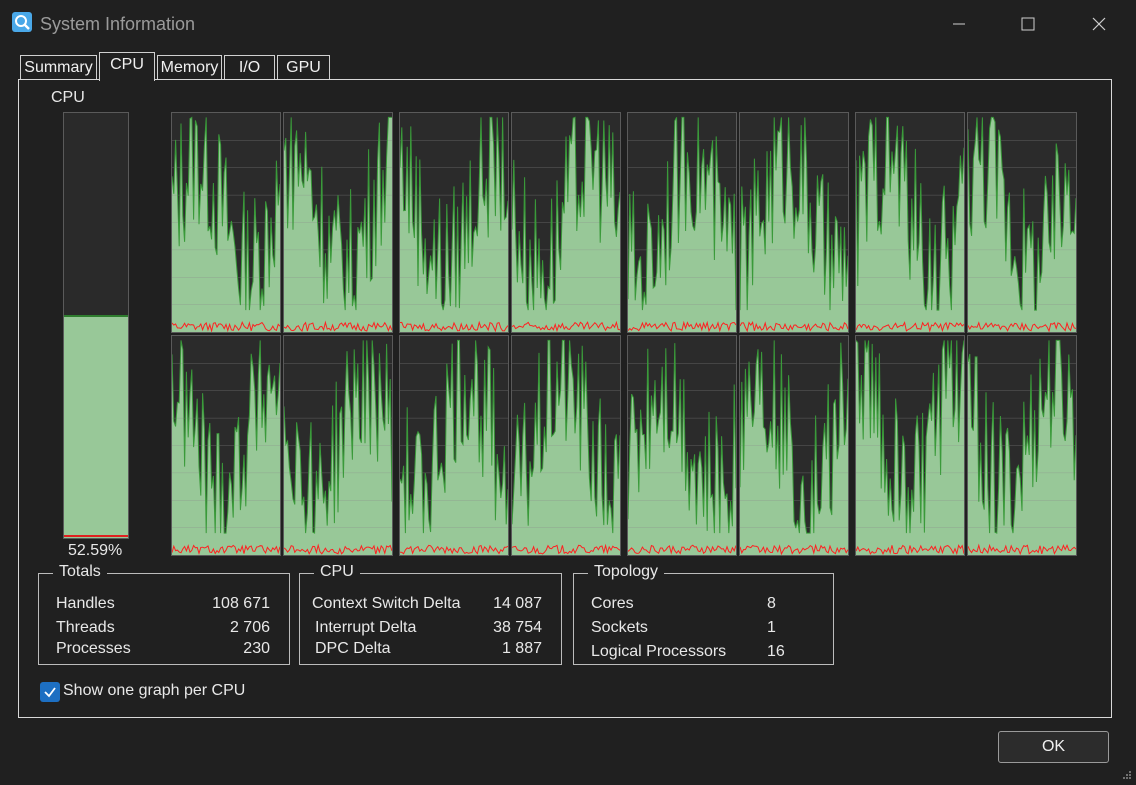  I want to click on context-switch-label: Context Switch Delta, so click(386, 603).